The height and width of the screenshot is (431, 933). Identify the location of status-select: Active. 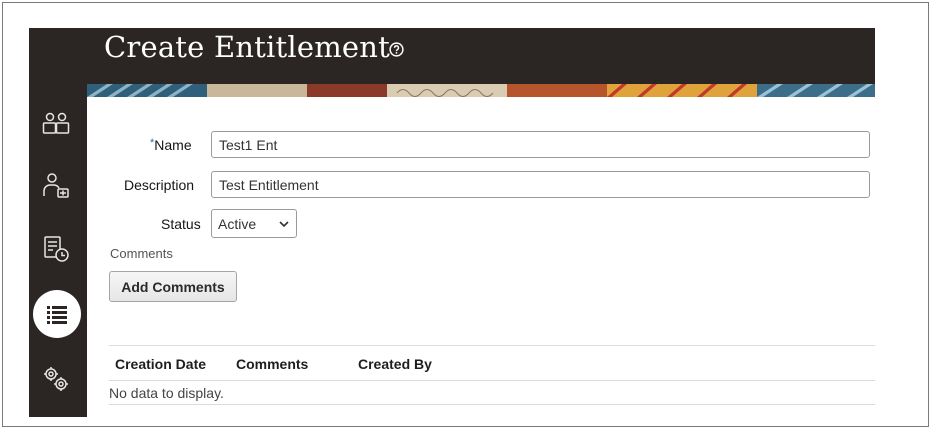
(254, 223).